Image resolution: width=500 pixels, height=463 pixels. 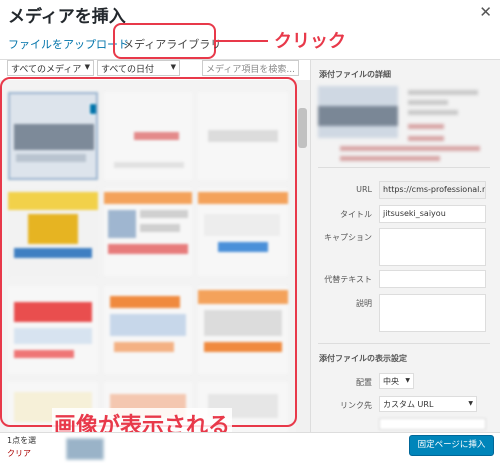 I want to click on alt-text-label: 代替テキスト, so click(x=348, y=279).